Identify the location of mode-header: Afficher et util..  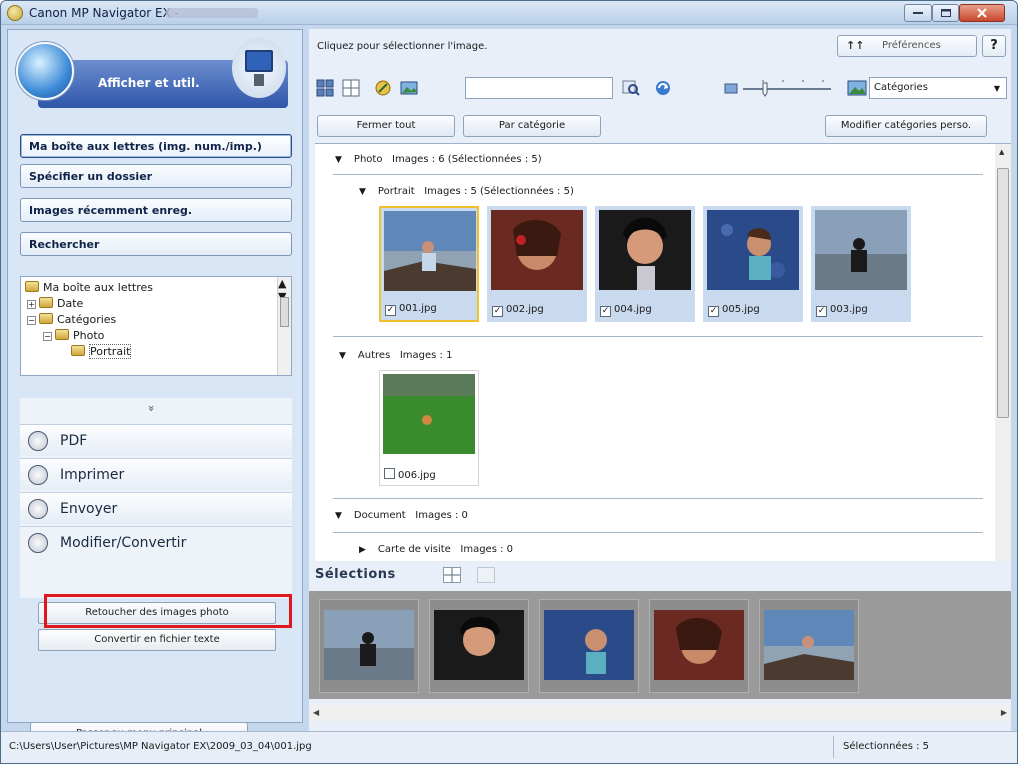
(156, 84).